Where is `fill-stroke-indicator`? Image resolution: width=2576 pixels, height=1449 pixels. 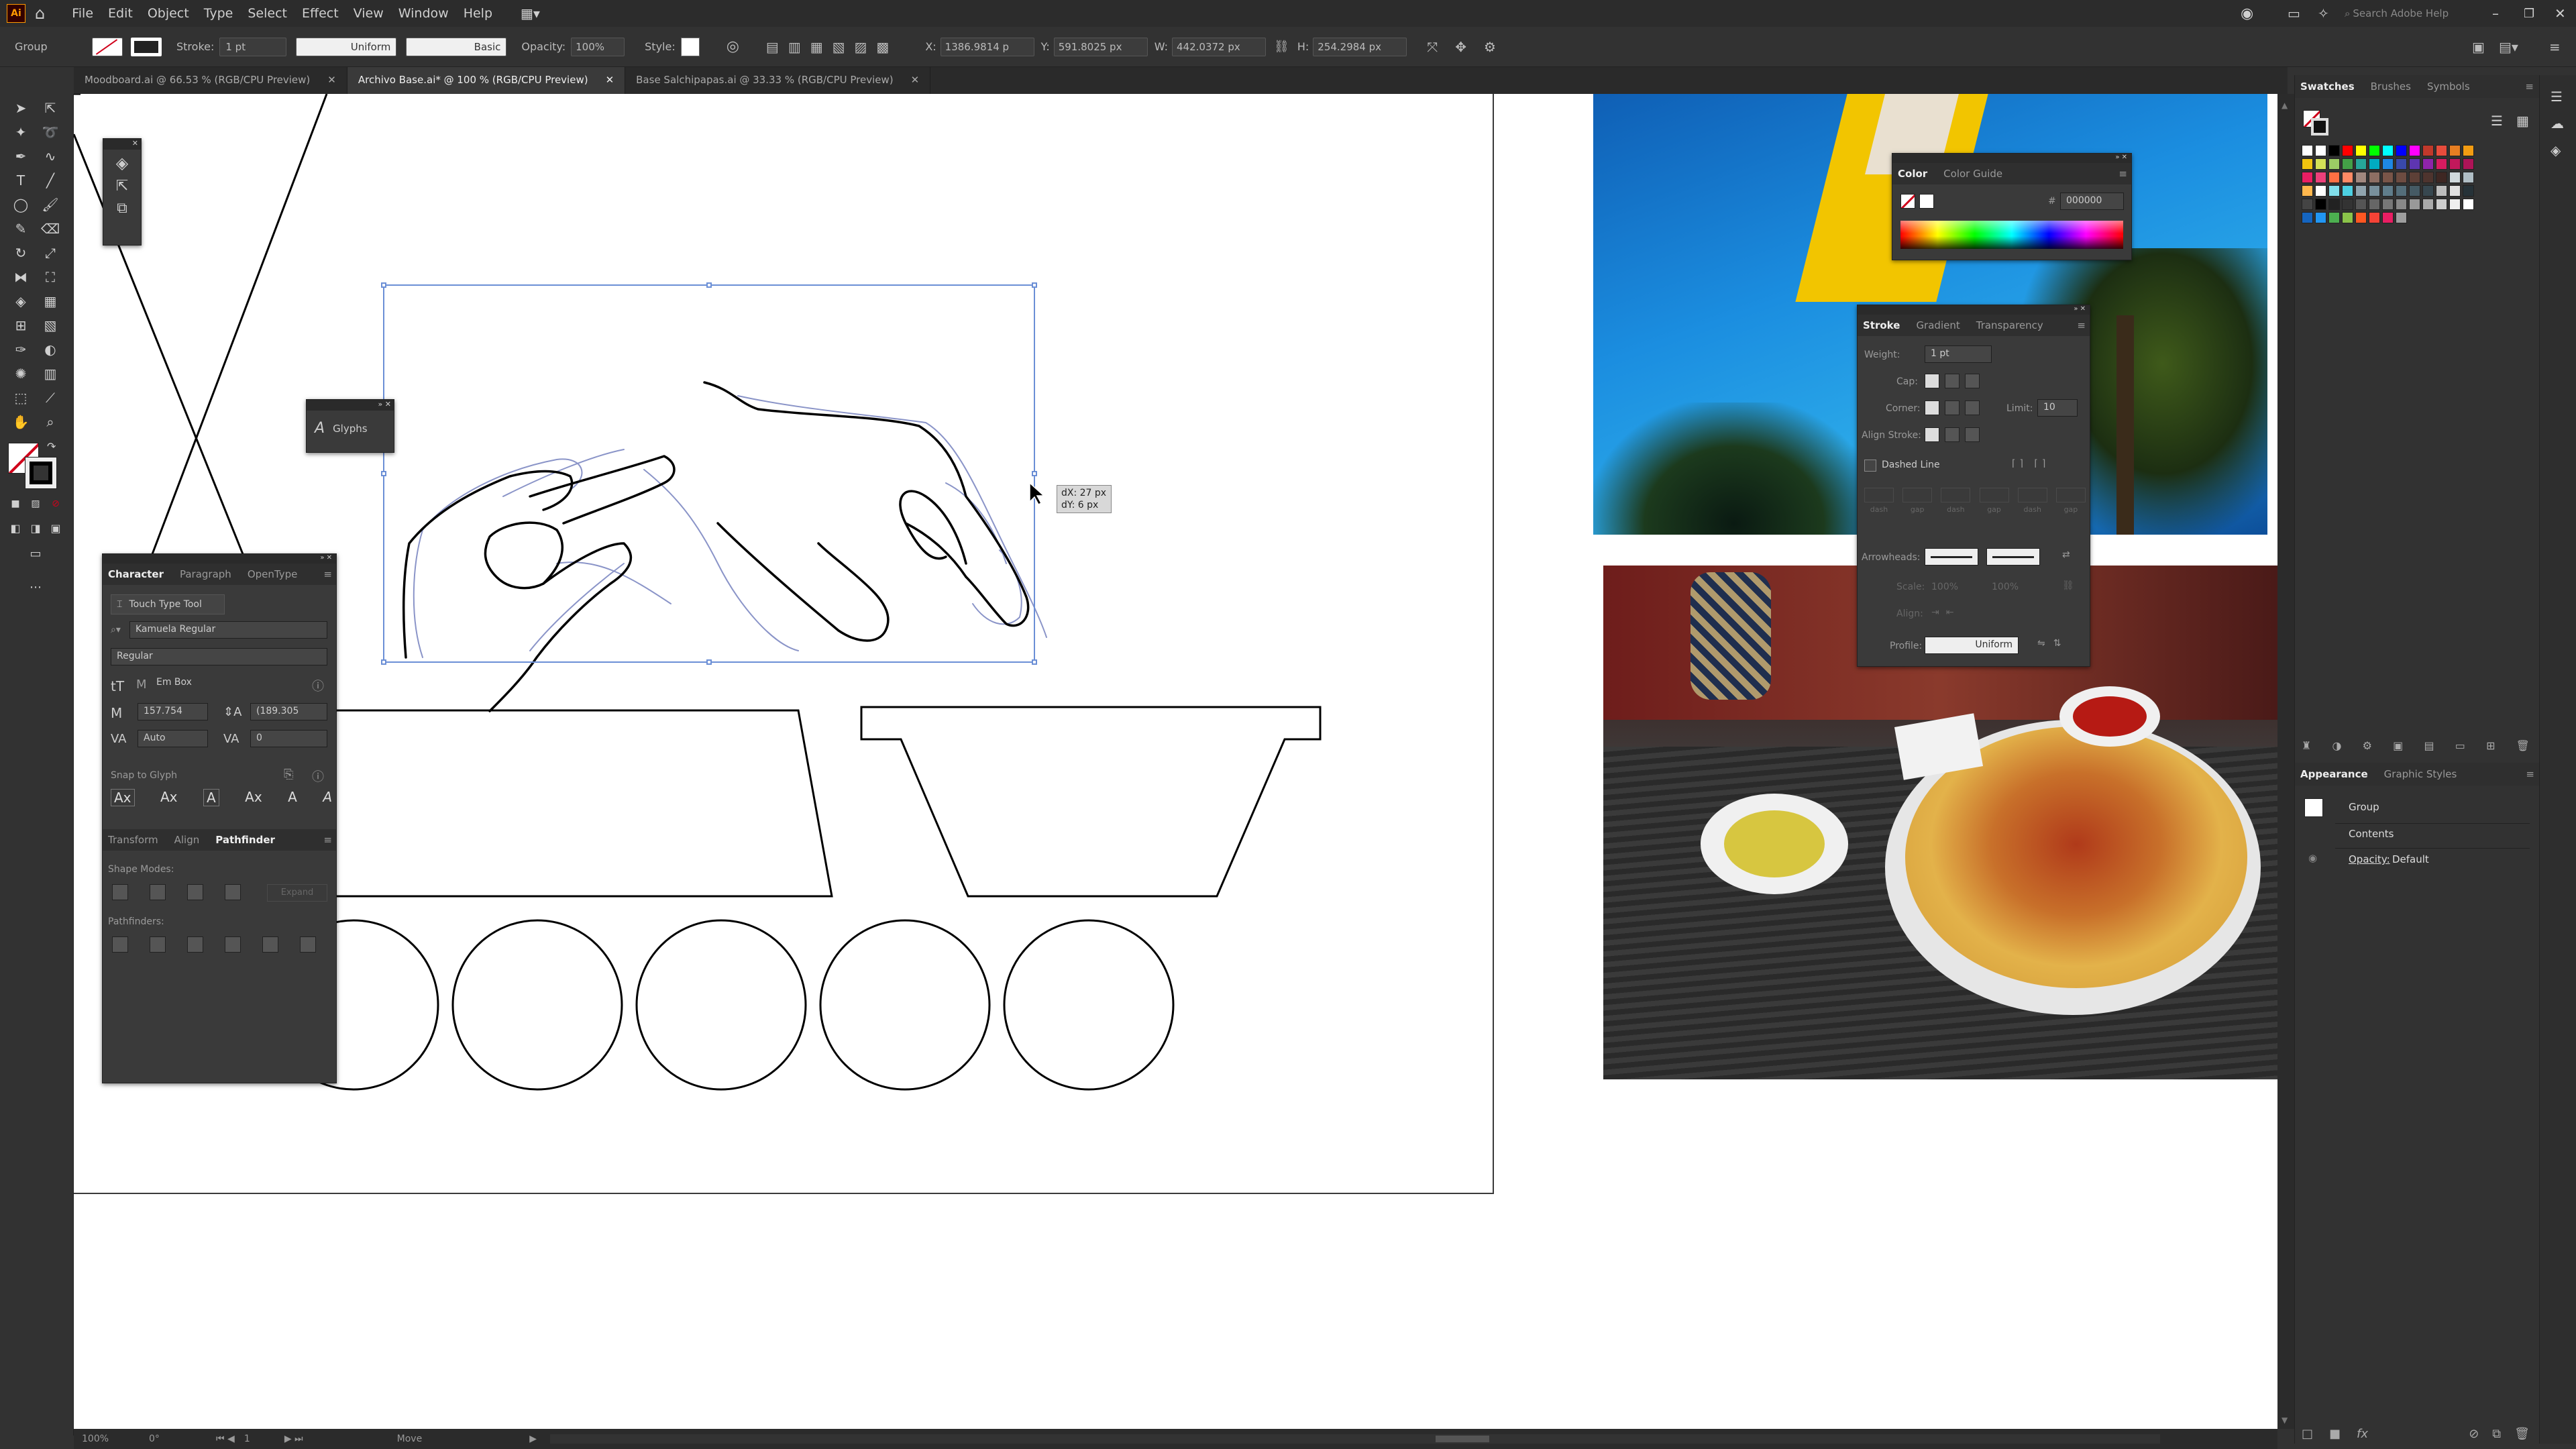 fill-stroke-indicator is located at coordinates (2316, 123).